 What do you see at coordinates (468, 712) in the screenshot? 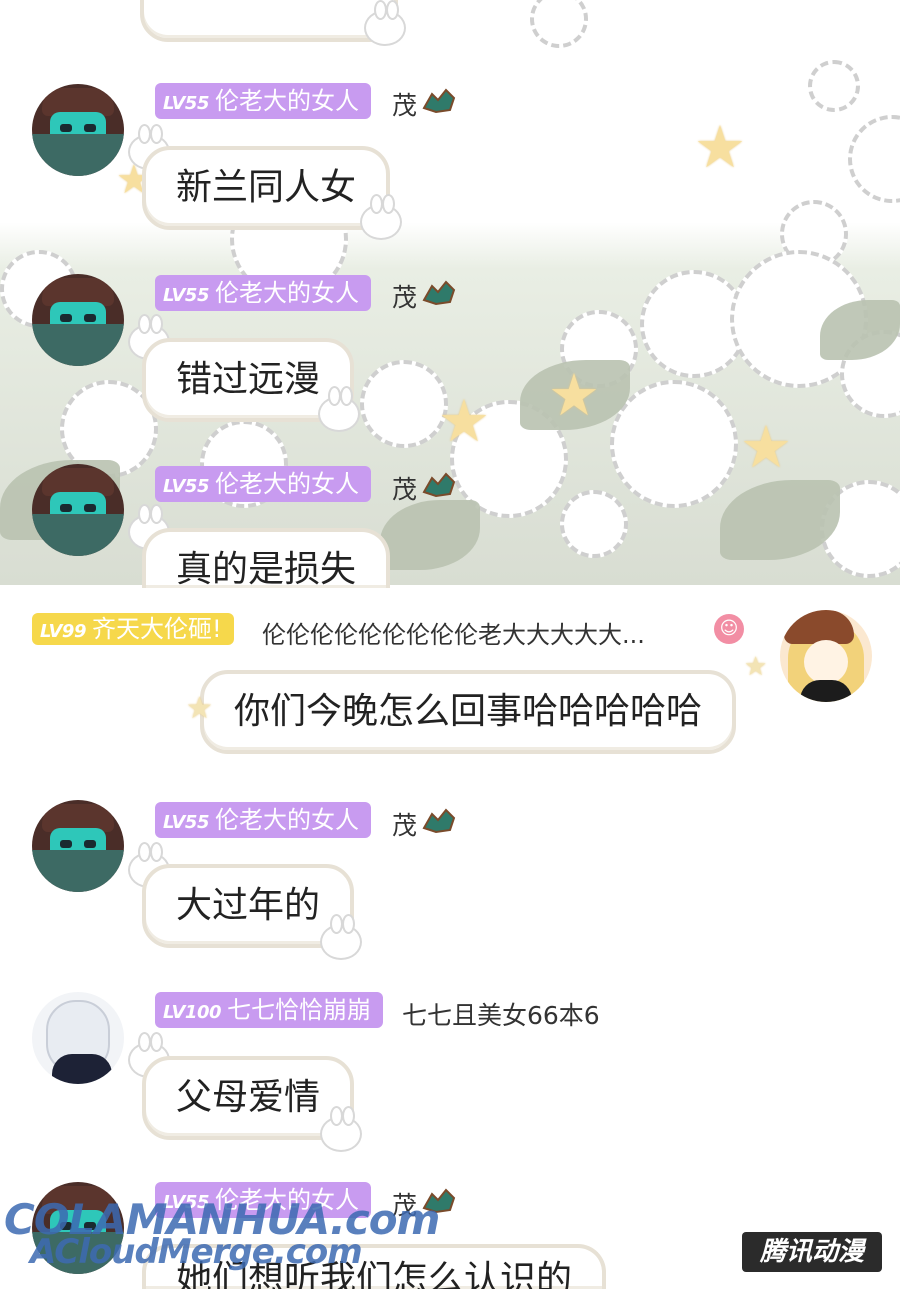
I see `message-bubble: 你们今晚怎么回事哈哈哈哈哈` at bounding box center [468, 712].